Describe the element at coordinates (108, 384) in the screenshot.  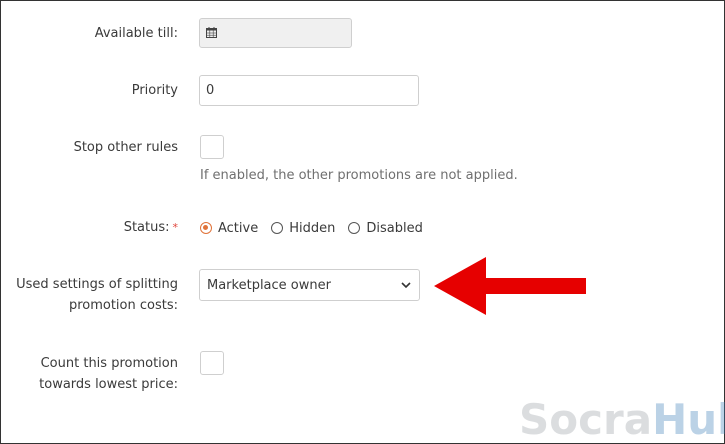
I see `lowest-price-label-line2: towards lowest price:` at that location.